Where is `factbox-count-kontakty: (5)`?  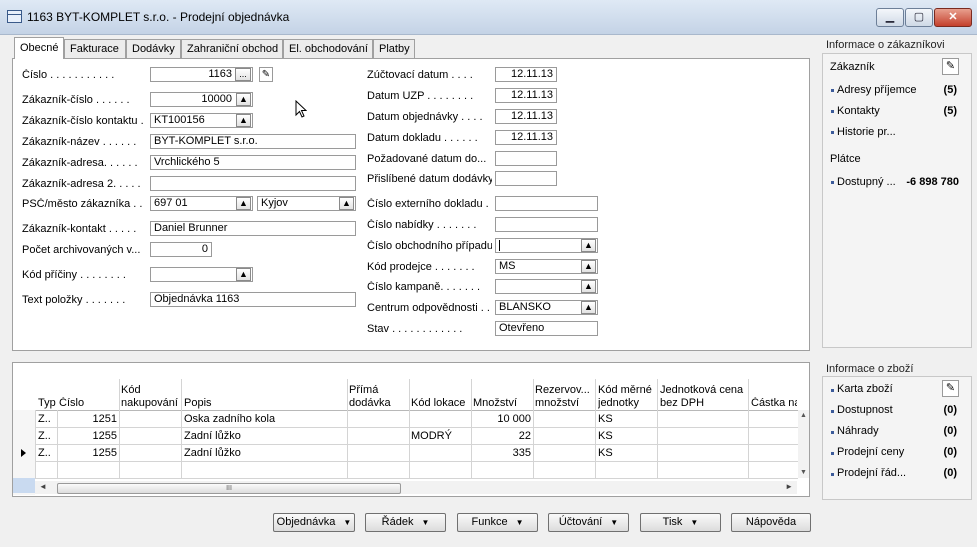
factbox-count-kontakty: (5) is located at coordinates (950, 111).